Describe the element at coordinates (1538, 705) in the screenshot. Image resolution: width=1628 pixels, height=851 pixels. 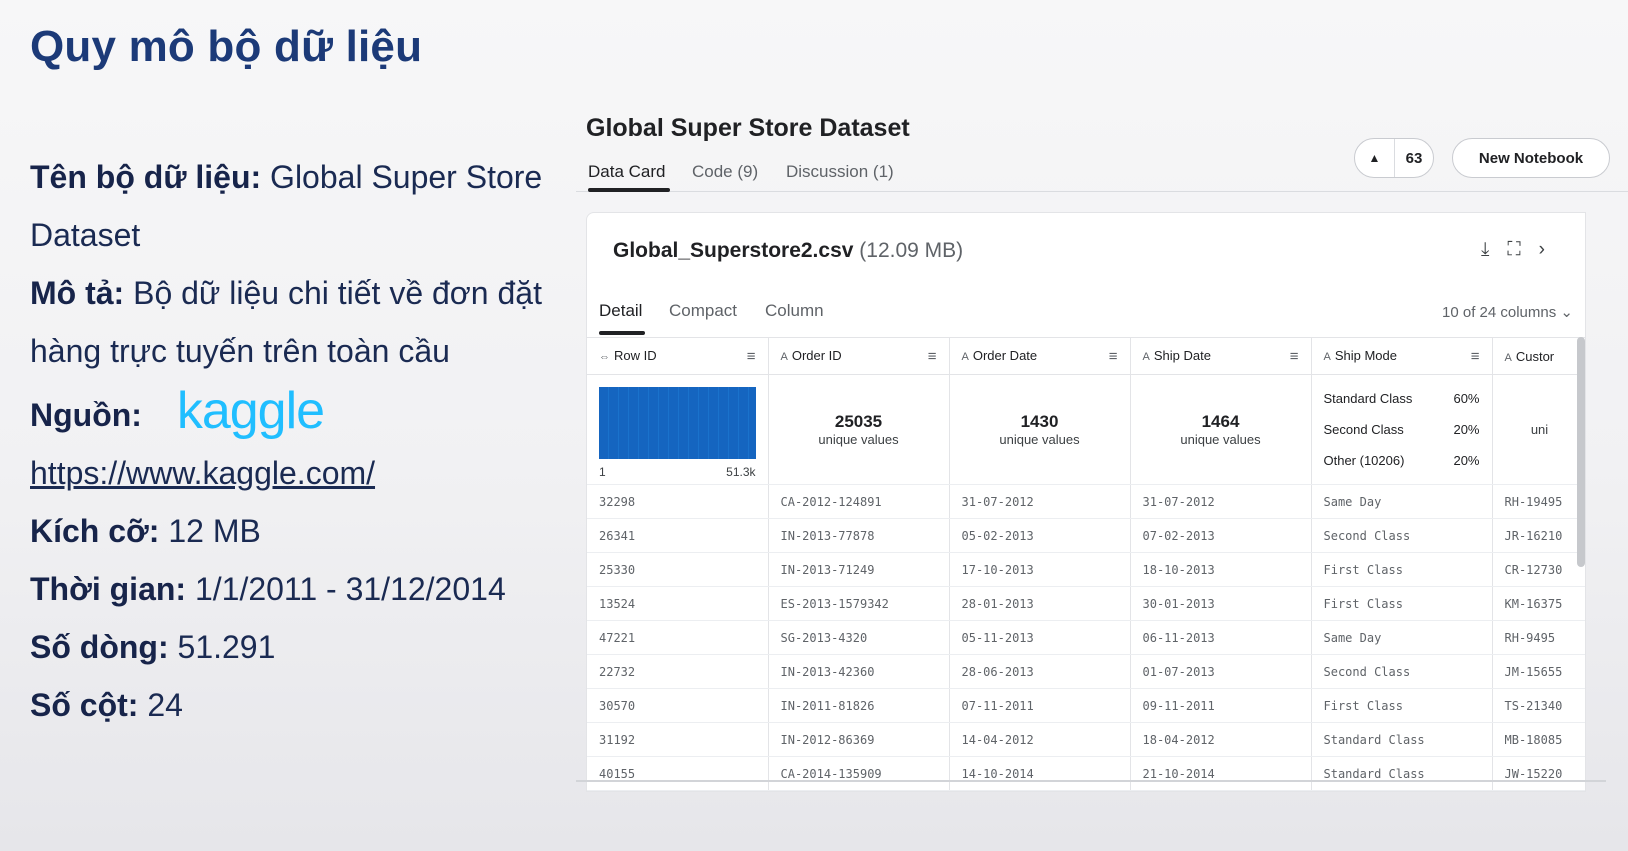
I see `table-cell: TS-21340` at that location.